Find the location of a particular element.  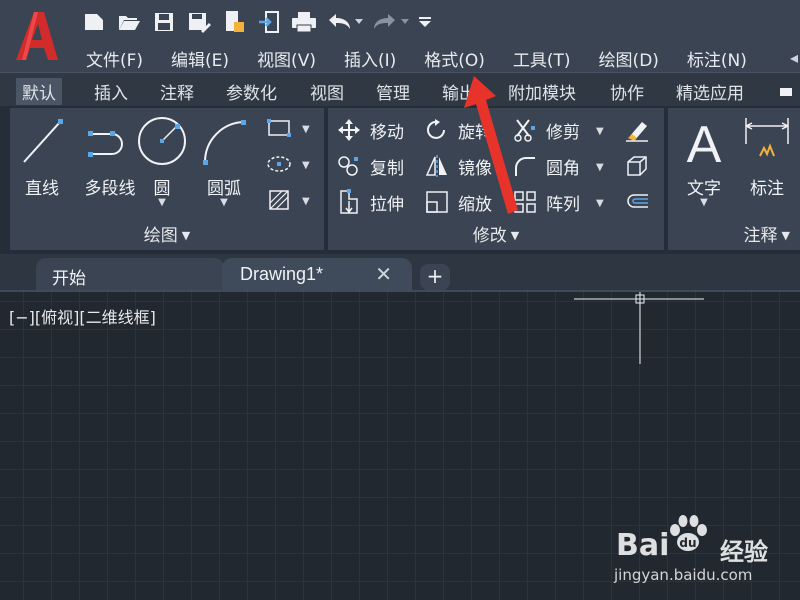

arc-dropdown-icon: ▼ is located at coordinates (224, 202).